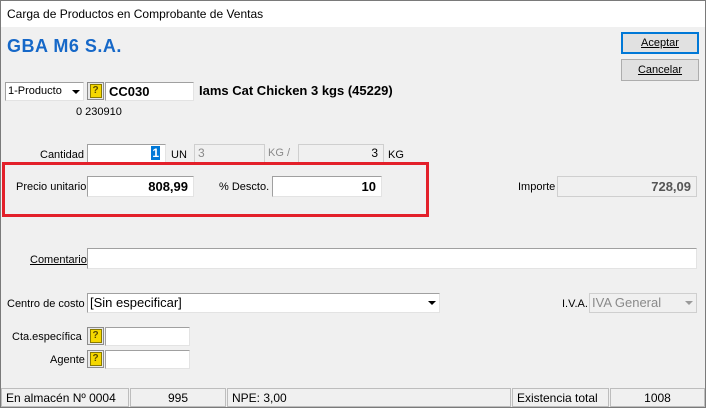 The width and height of the screenshot is (706, 408). I want to click on cost-center-label: Centro de costo, so click(46, 304).